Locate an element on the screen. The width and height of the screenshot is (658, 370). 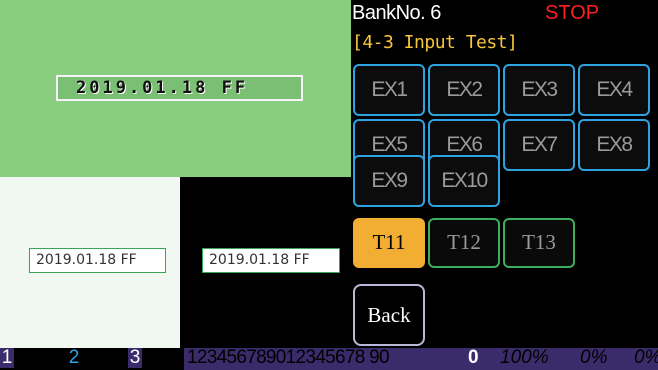
slot-2-number: 2 is located at coordinates (74, 357).